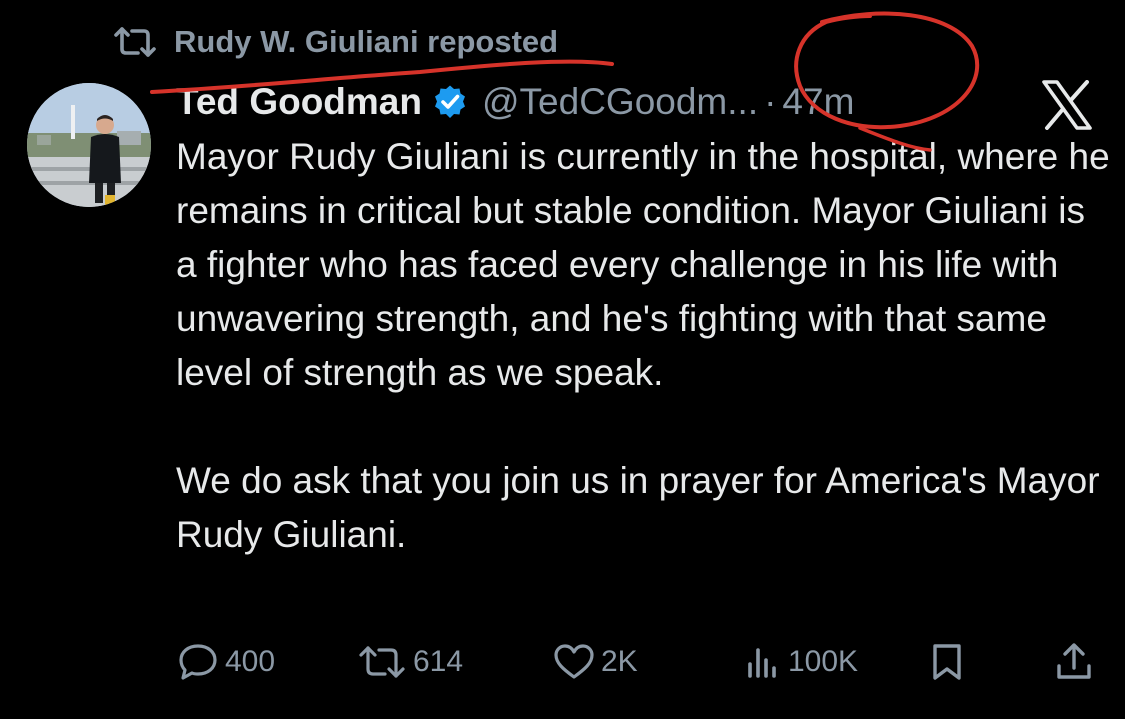  Describe the element at coordinates (299, 102) in the screenshot. I see `display-name: Ted Goodman` at that location.